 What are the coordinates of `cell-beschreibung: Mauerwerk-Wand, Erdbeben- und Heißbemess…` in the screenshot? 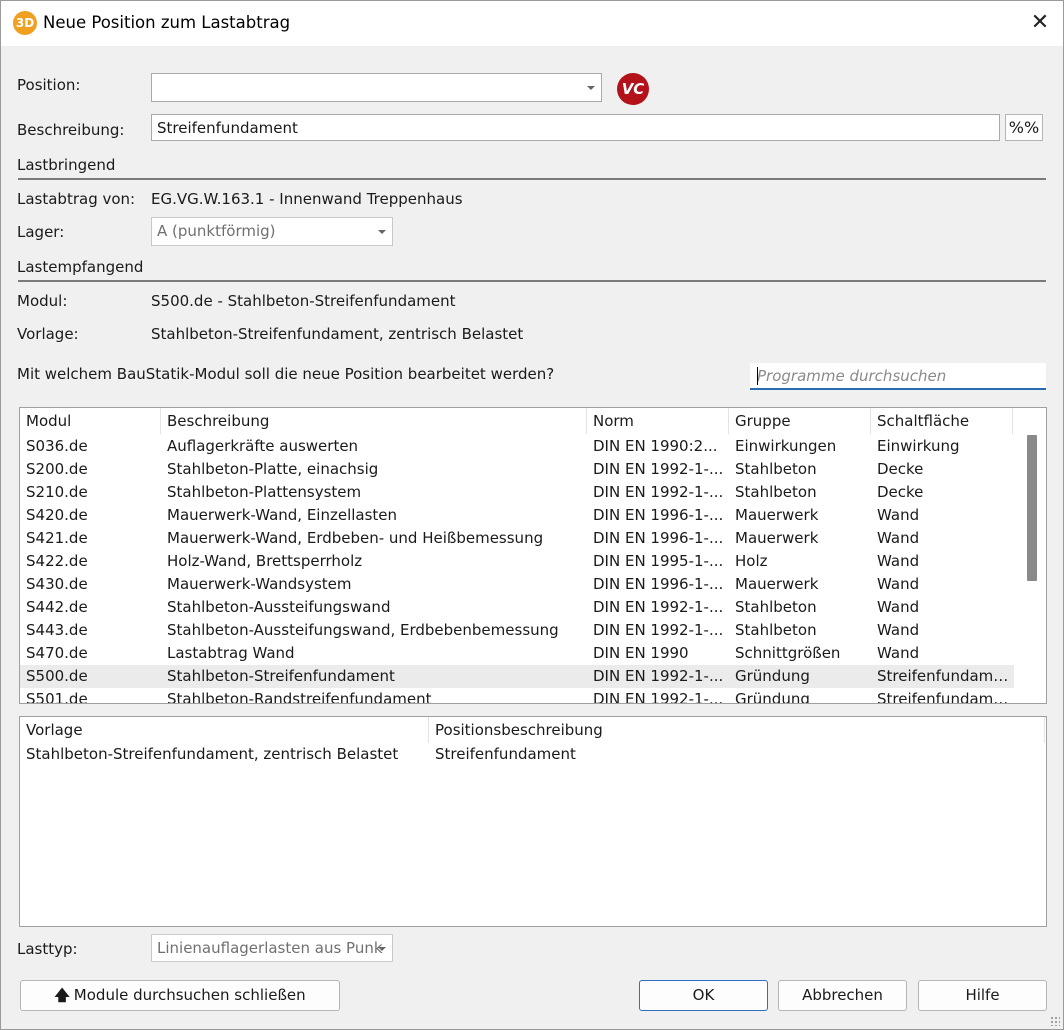 It's located at (355, 538).